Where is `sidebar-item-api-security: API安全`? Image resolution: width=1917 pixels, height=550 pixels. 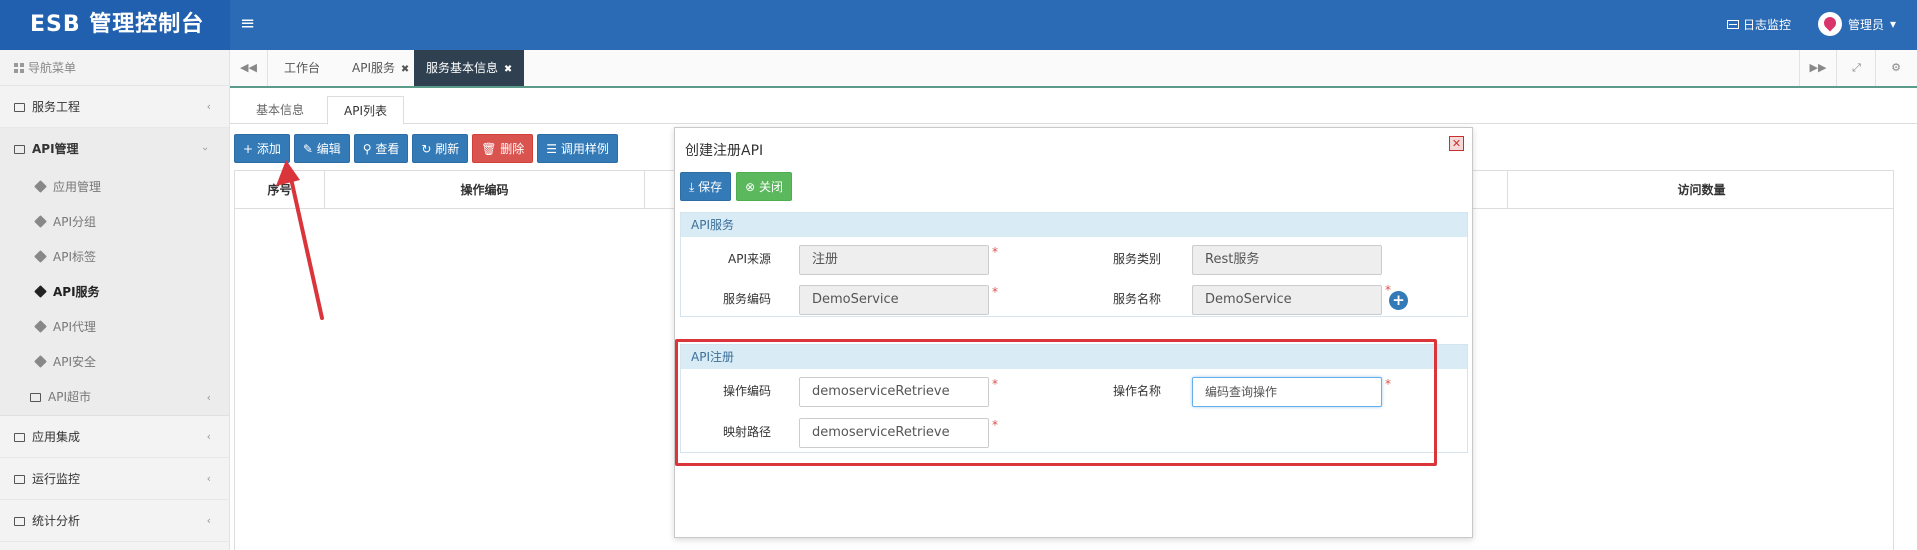 sidebar-item-api-security: API安全 is located at coordinates (114, 362).